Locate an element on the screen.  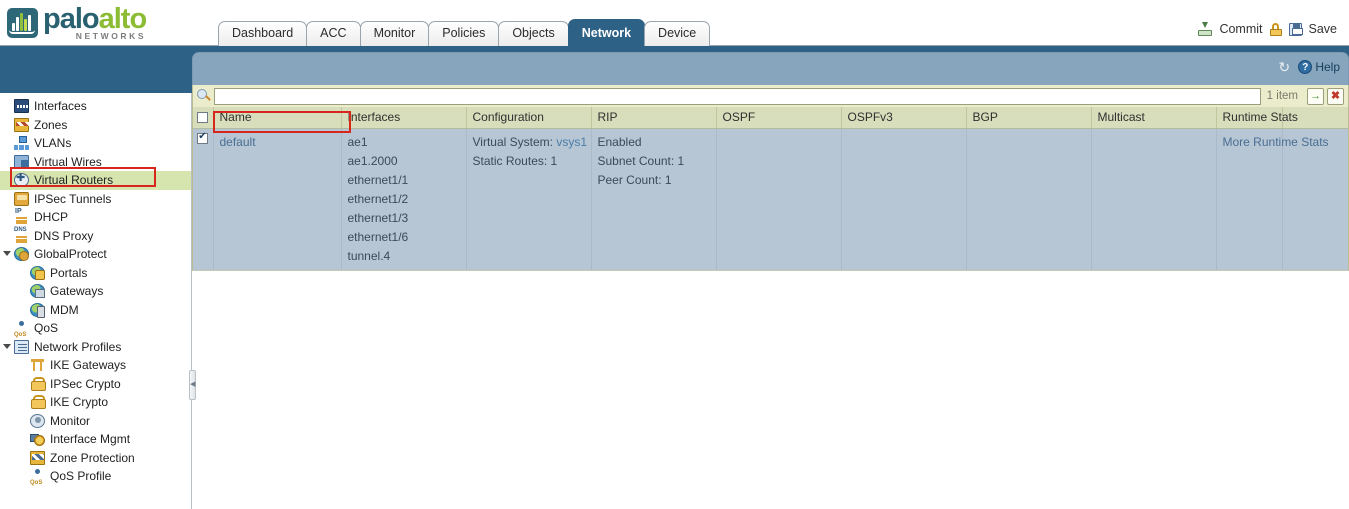
sidebar-item-dhcp: DHCP is located at coordinates (95, 217).